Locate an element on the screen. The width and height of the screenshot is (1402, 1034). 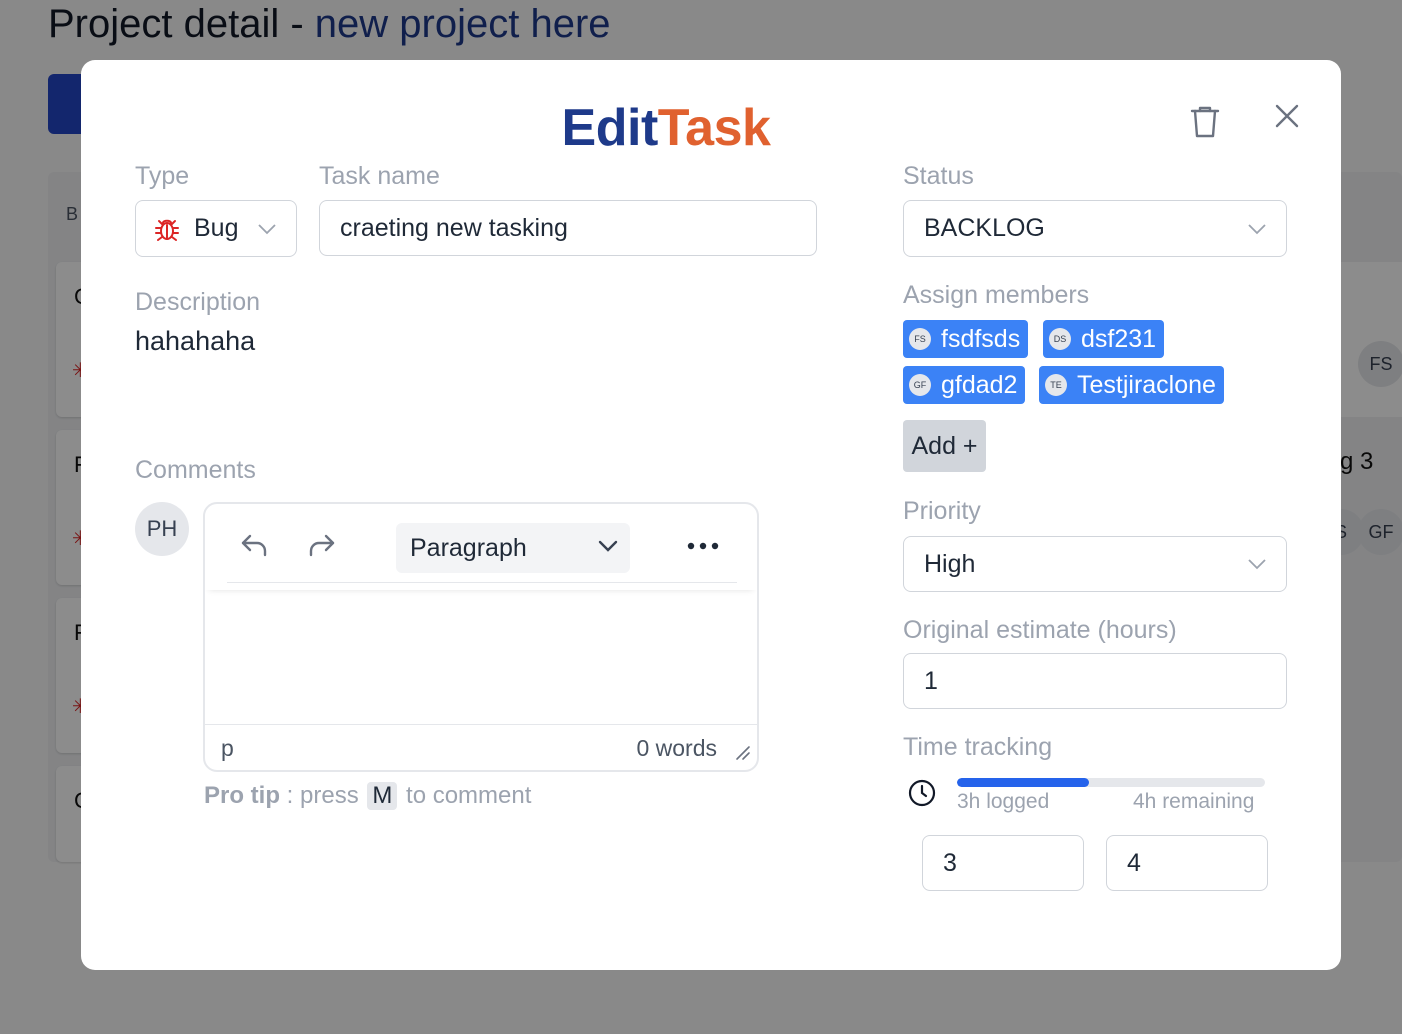
description-text: hahahaha is located at coordinates (195, 341).